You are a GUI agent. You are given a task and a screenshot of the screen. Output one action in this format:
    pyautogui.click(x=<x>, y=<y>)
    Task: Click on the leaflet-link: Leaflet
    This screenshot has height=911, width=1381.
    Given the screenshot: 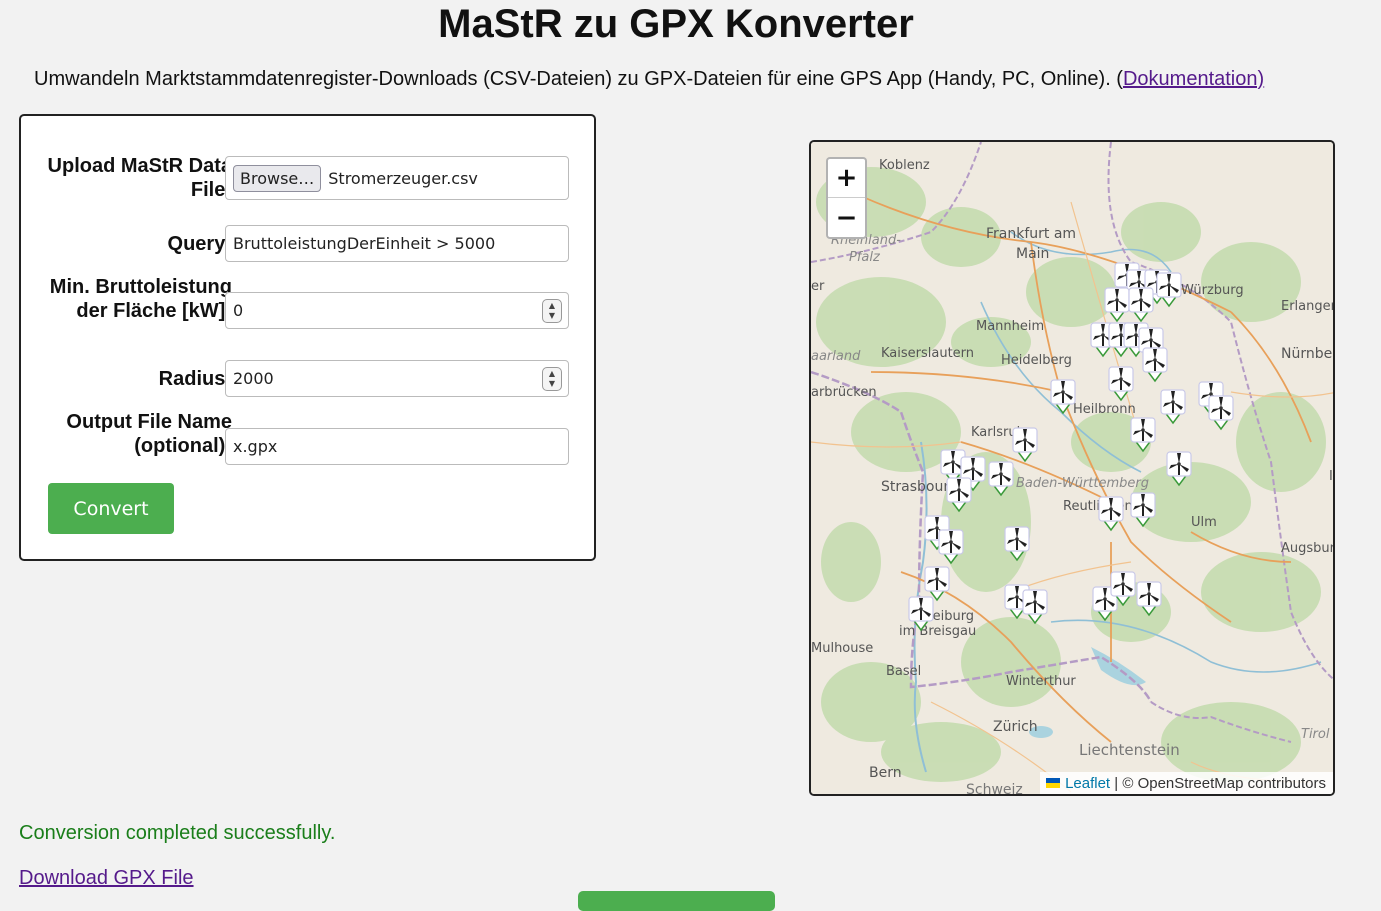 What is the action you would take?
    pyautogui.click(x=1087, y=783)
    